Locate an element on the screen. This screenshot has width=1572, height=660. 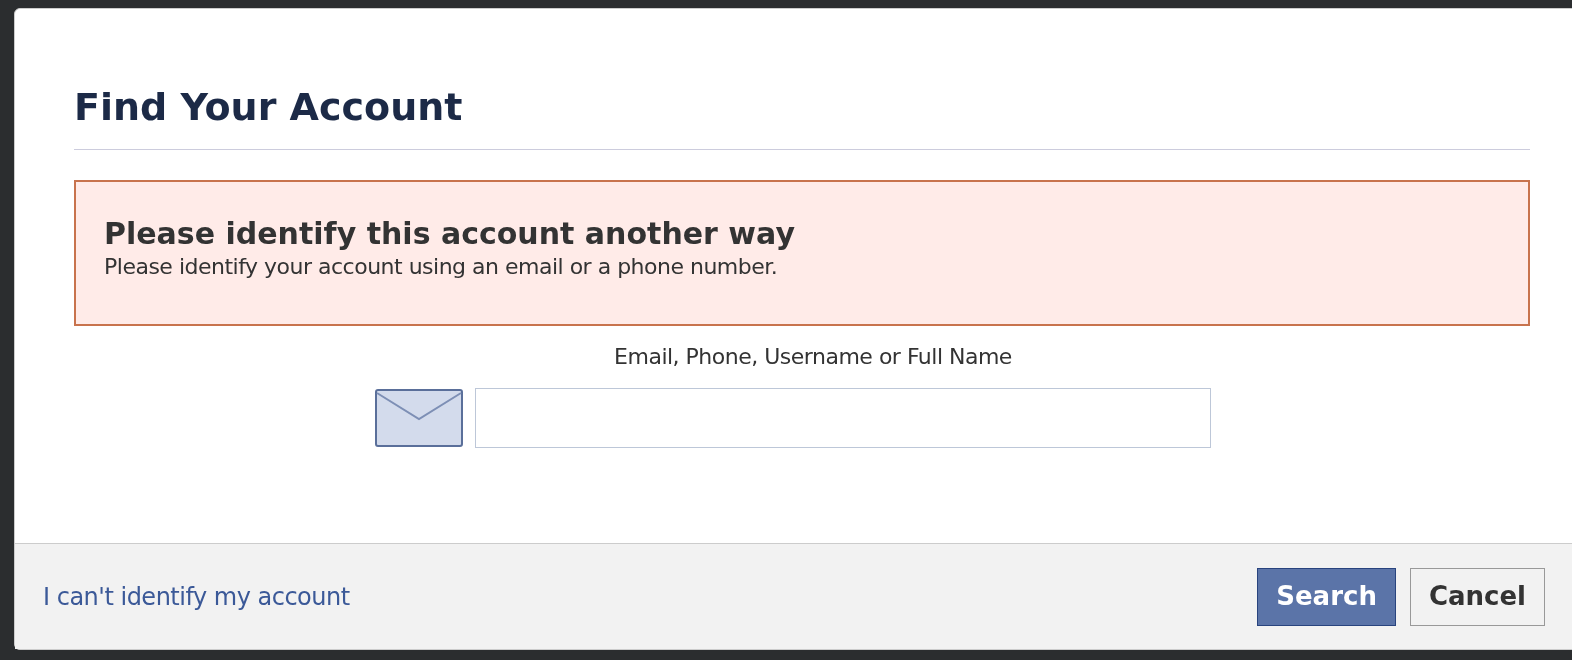
cant-identify-link: I can't identify my account is located at coordinates (196, 596).